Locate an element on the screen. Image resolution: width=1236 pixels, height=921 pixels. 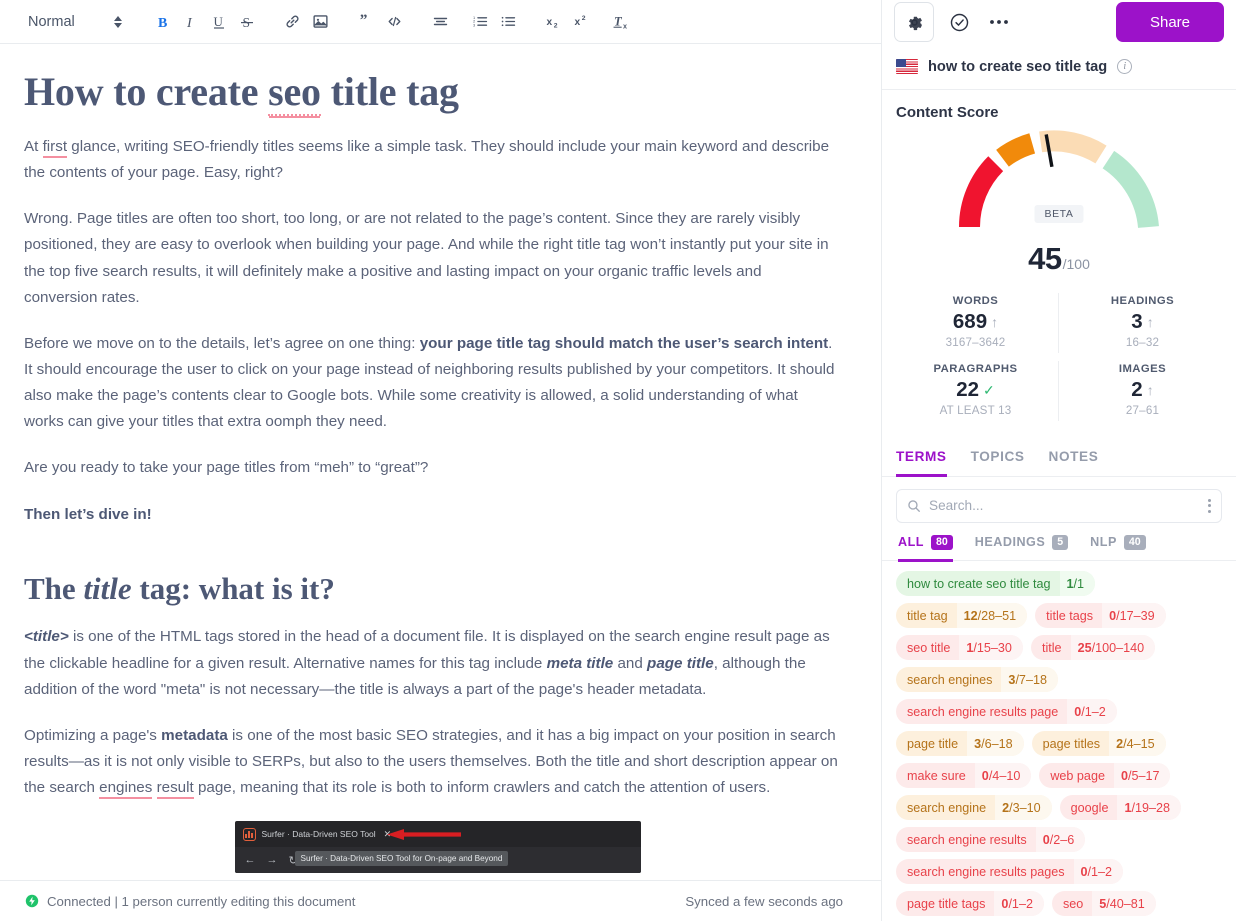
misspelled-first: first is located at coordinates (55, 148).